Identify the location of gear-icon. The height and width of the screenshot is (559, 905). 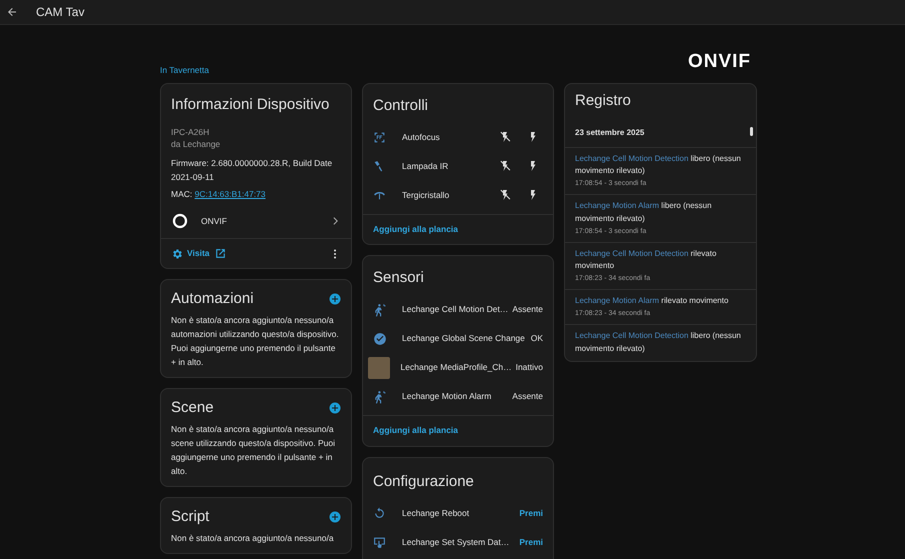
(177, 254).